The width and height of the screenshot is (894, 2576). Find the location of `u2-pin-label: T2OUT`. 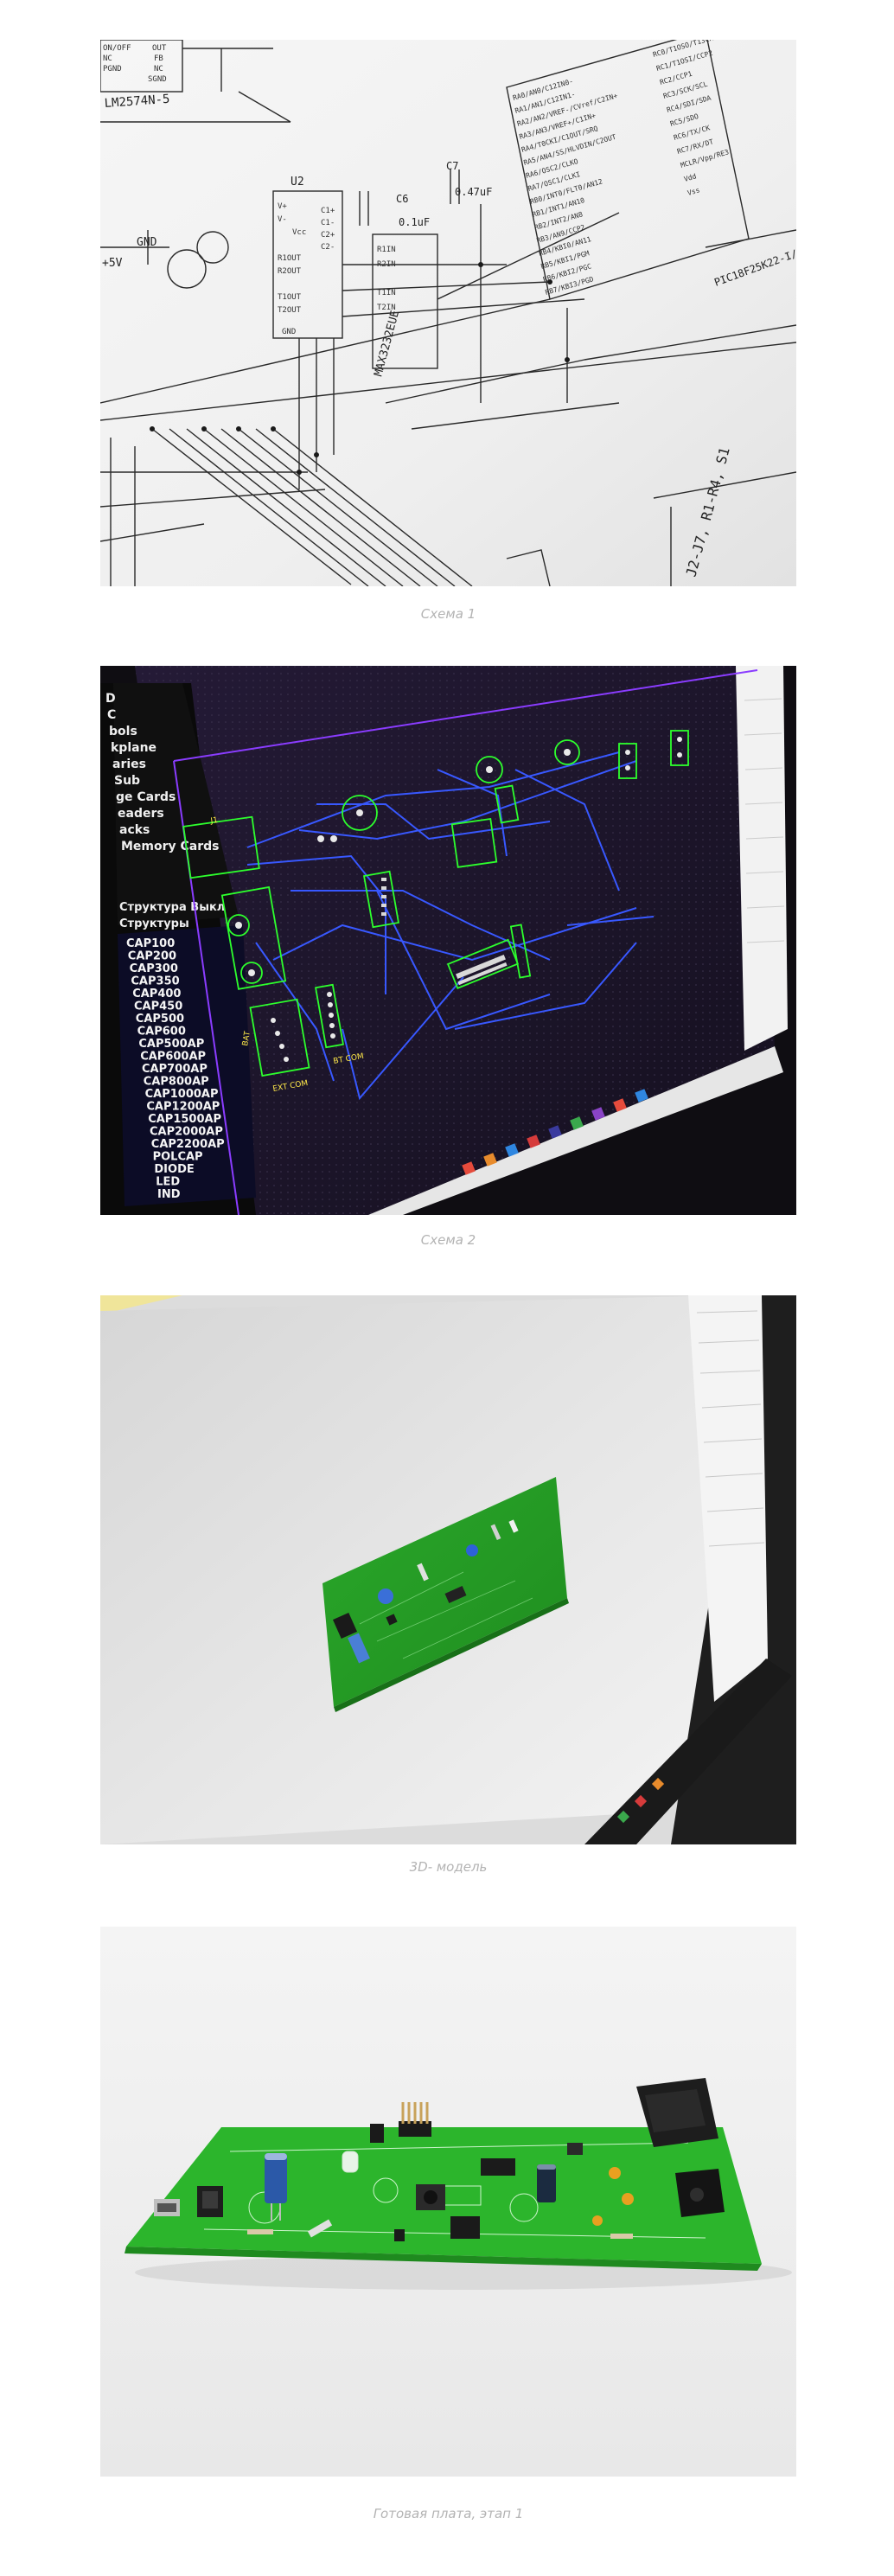

u2-pin-label: T2OUT is located at coordinates (290, 311).